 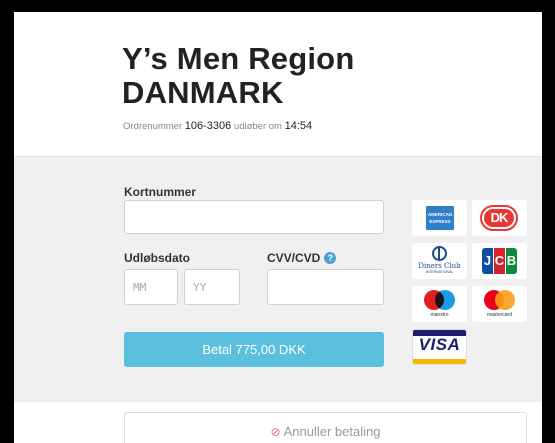 I want to click on diners-club-icon: Diners Club INTERNATIONAL, so click(x=439, y=261).